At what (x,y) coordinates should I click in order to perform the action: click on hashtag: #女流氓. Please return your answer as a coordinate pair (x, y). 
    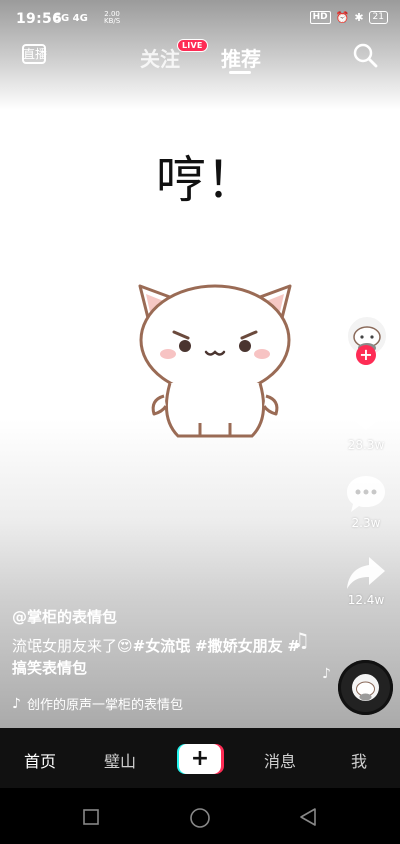
    Looking at the image, I should click on (162, 646).